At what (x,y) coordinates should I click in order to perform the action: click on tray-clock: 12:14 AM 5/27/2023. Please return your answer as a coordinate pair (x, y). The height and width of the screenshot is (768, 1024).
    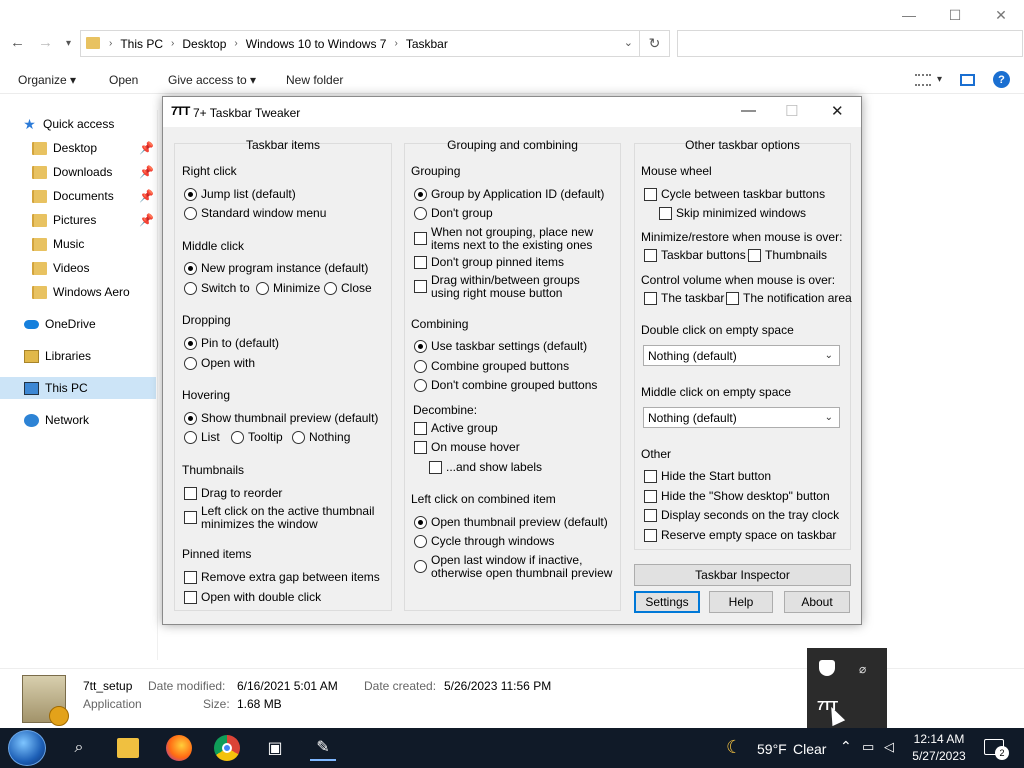
    Looking at the image, I should click on (939, 748).